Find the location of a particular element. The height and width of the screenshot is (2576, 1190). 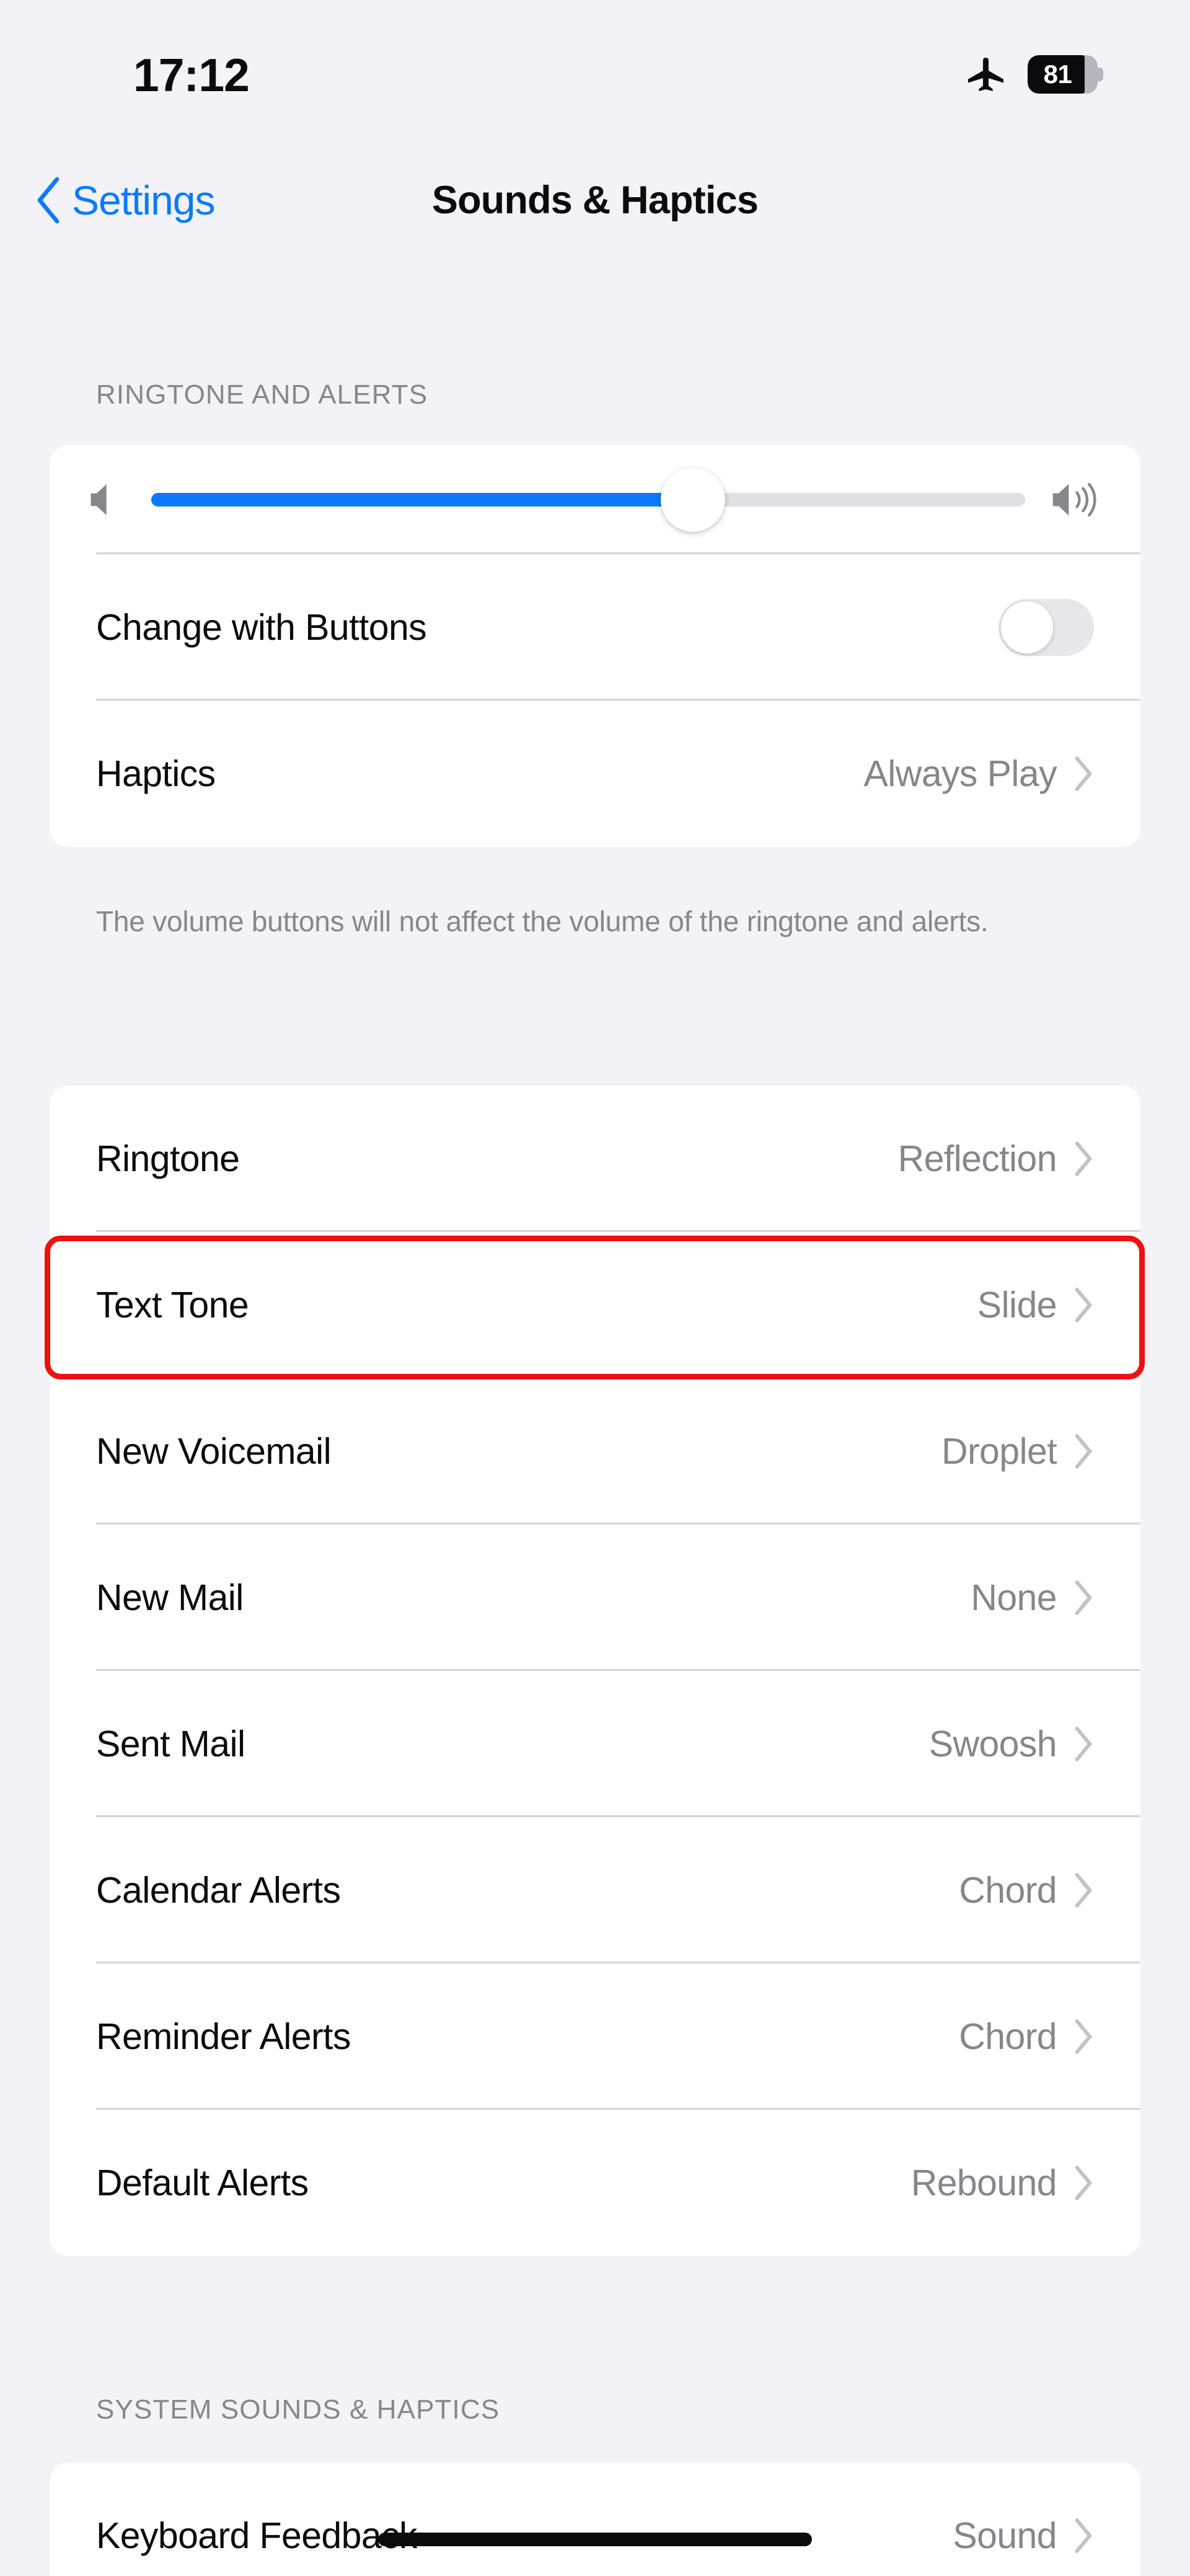

row-label: Keyboard Feedback is located at coordinates (256, 2535).